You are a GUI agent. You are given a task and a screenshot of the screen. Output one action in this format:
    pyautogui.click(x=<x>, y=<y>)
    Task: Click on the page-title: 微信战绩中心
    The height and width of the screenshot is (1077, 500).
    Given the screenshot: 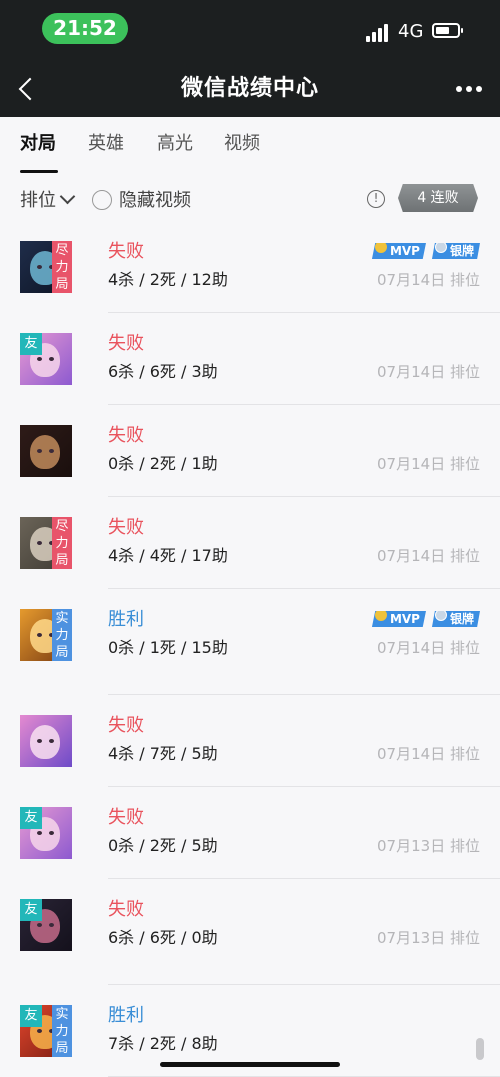 What is the action you would take?
    pyautogui.click(x=249, y=88)
    